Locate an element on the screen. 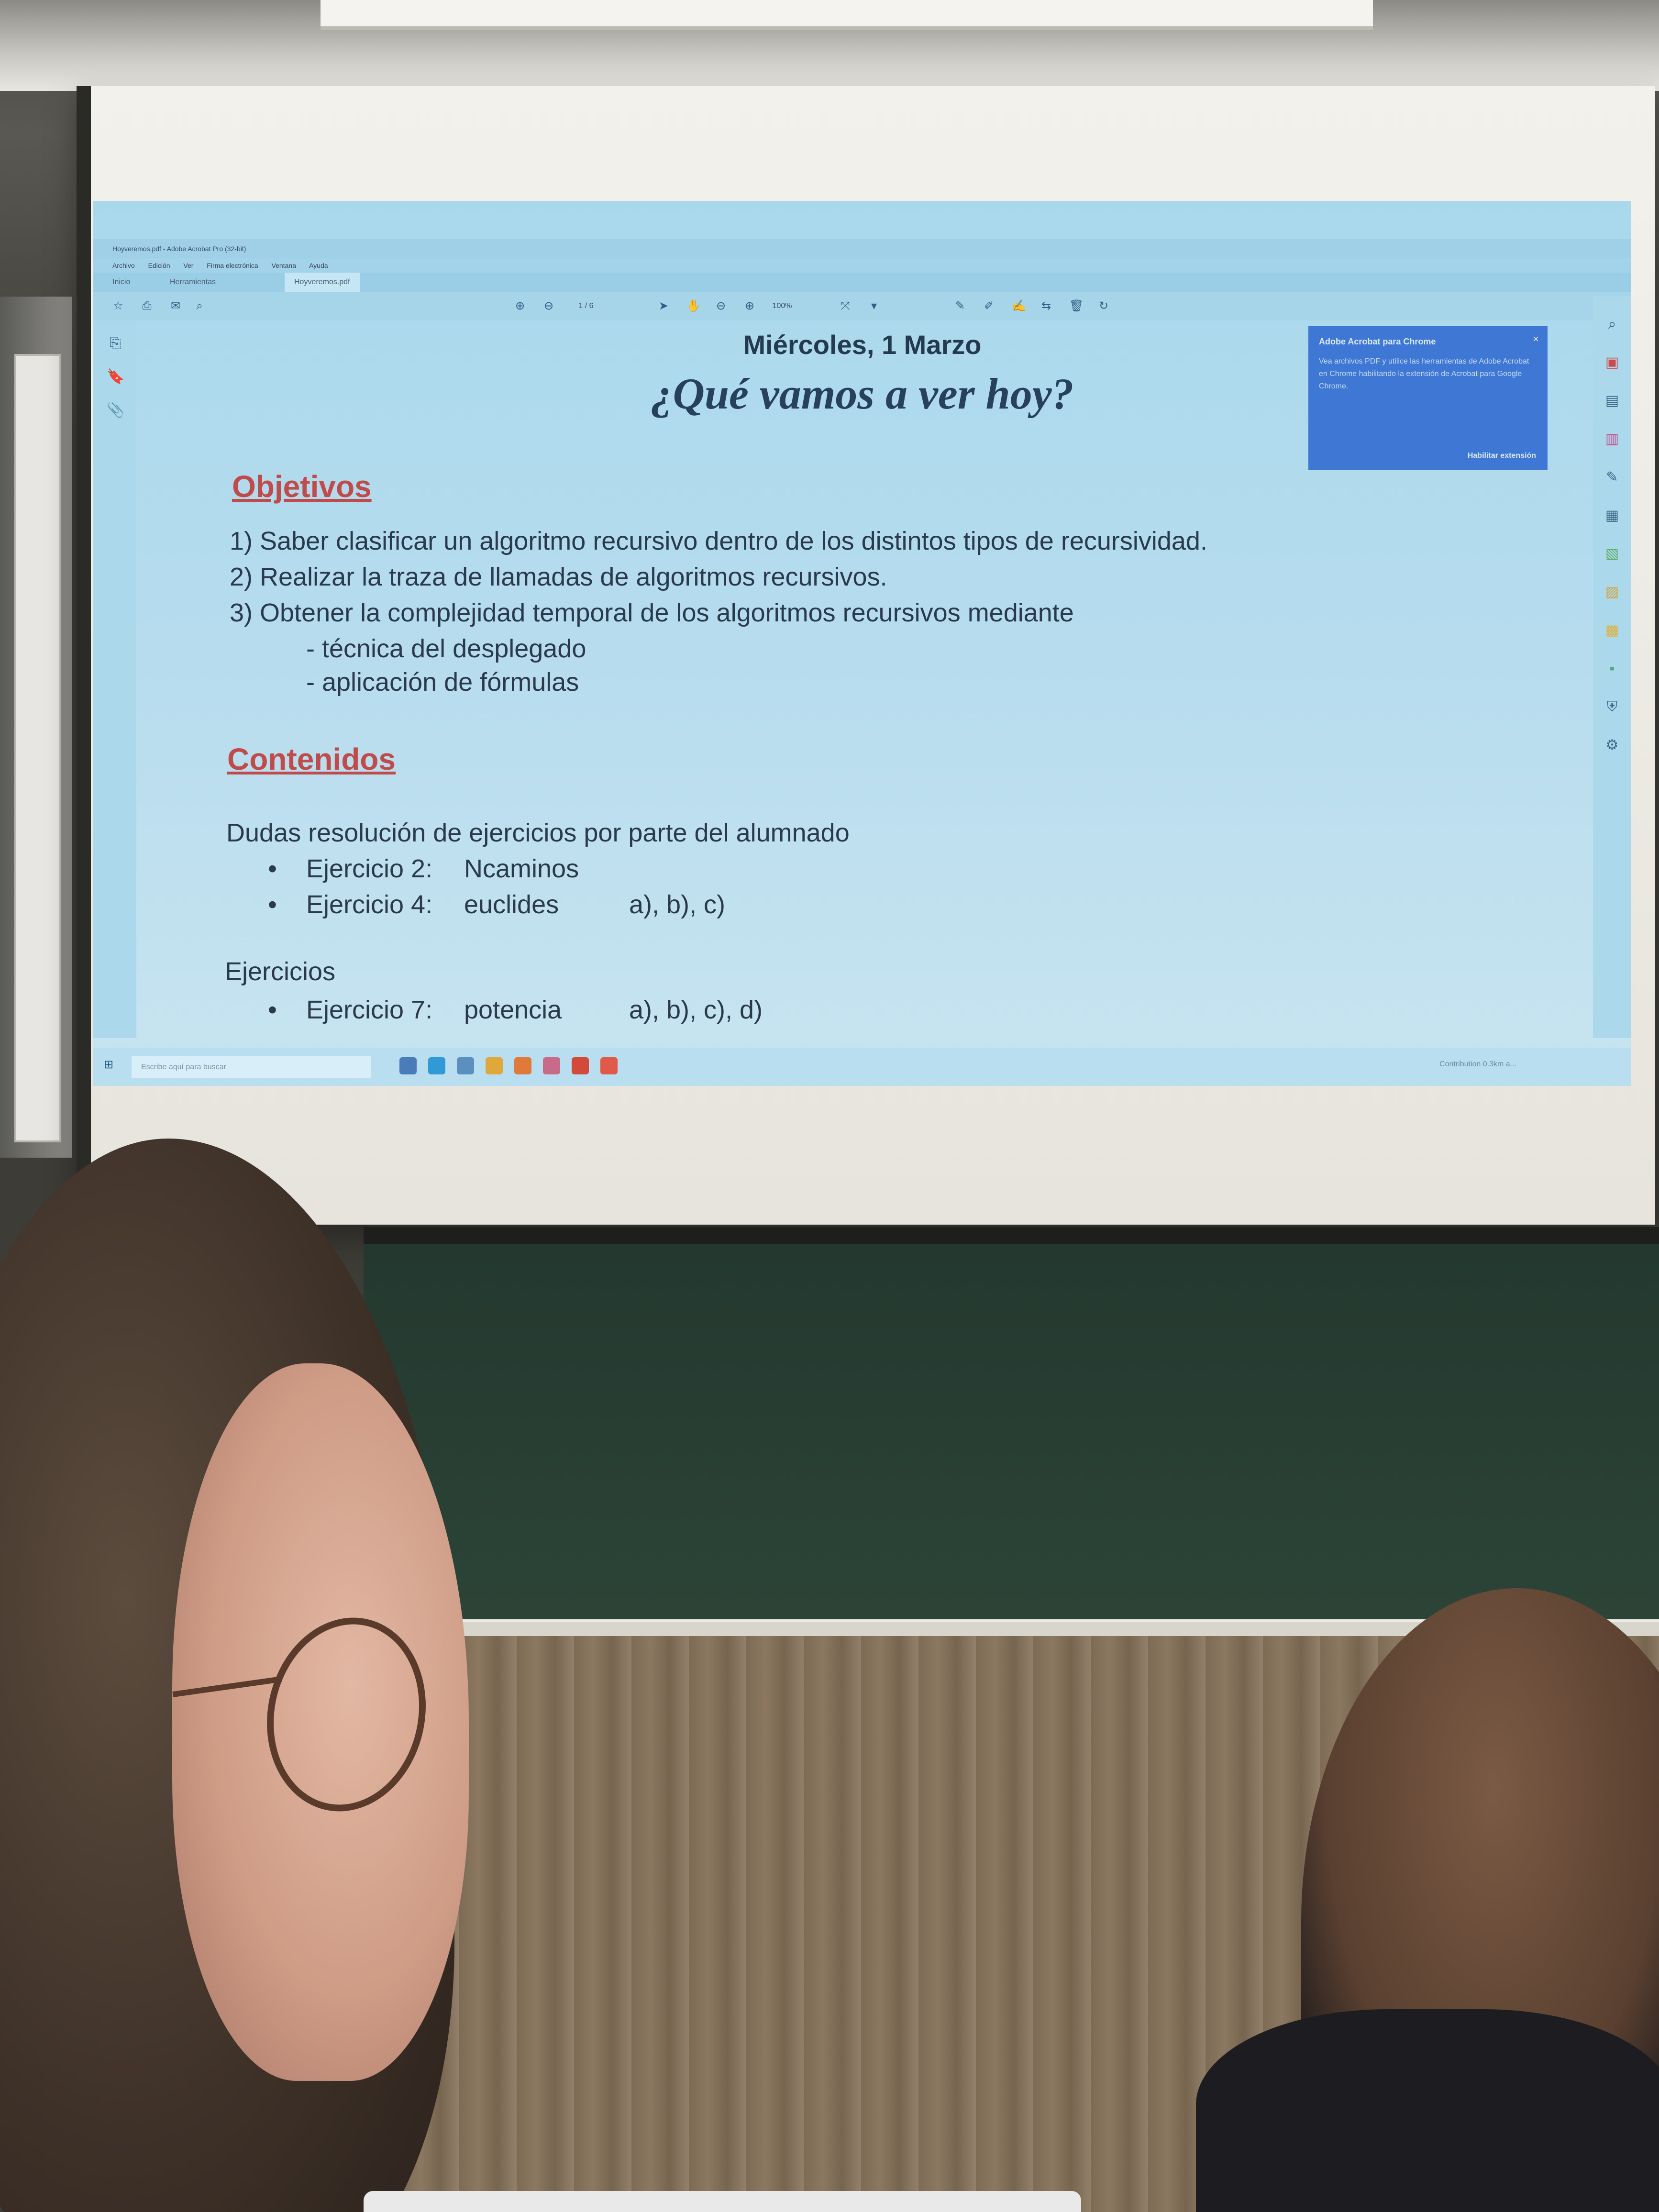 The image size is (1659, 2212). share-icon: ⇆ is located at coordinates (1046, 306).